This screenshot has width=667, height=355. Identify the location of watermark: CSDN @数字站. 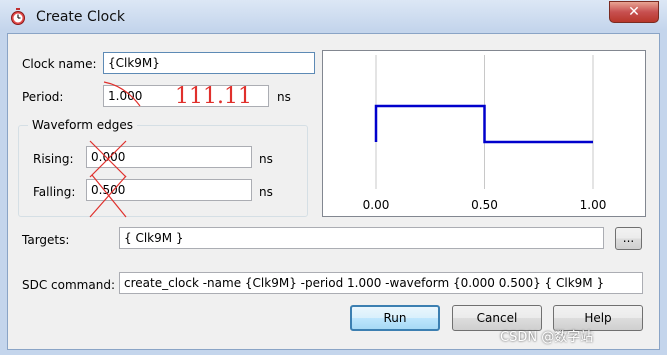
(547, 337).